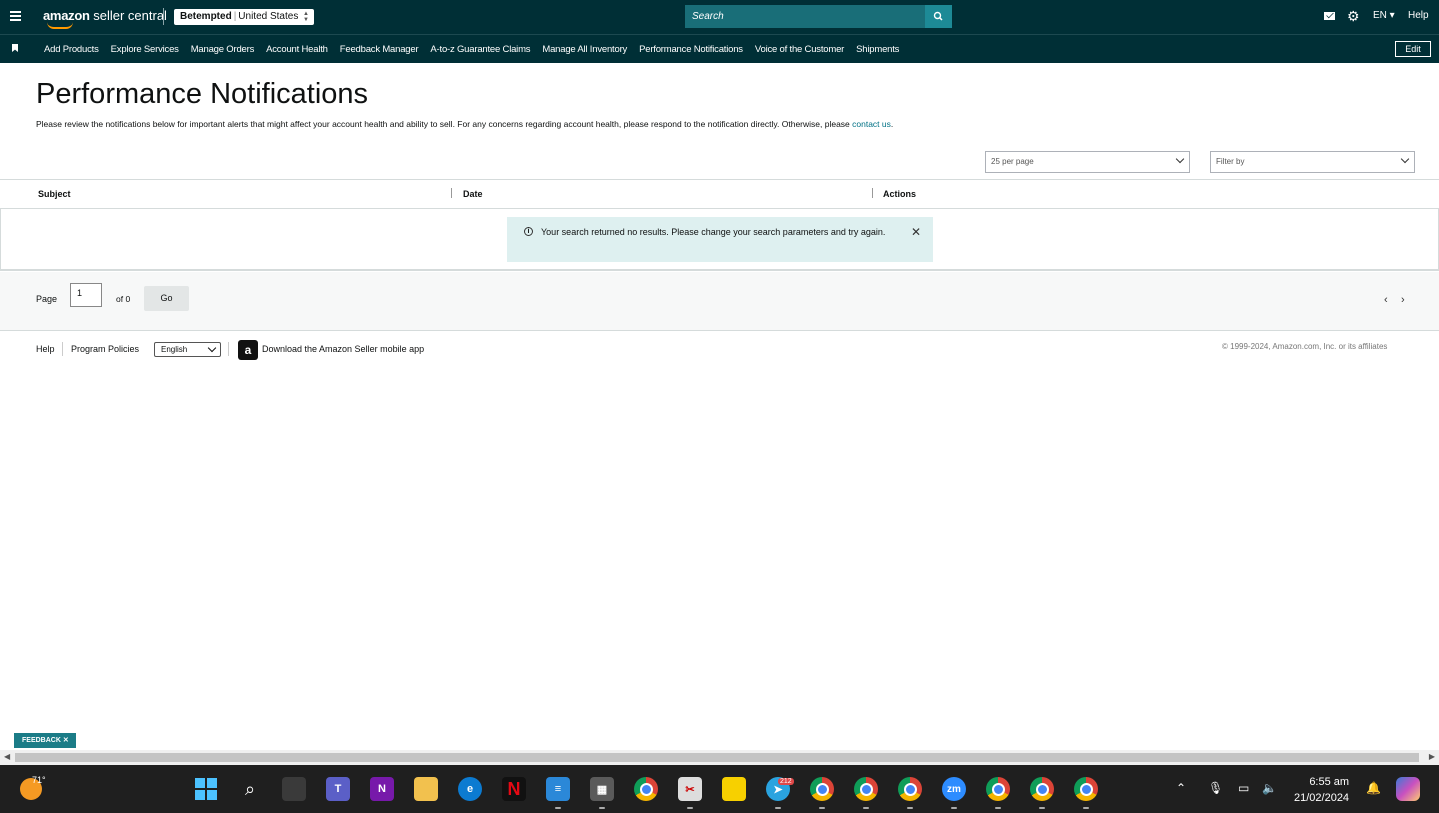 The width and height of the screenshot is (1439, 813). Describe the element at coordinates (130, 15) in the screenshot. I see `logo-suffix: seller central` at that location.